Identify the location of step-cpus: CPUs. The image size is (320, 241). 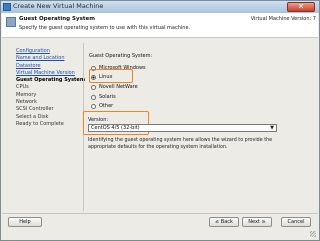
(22, 87).